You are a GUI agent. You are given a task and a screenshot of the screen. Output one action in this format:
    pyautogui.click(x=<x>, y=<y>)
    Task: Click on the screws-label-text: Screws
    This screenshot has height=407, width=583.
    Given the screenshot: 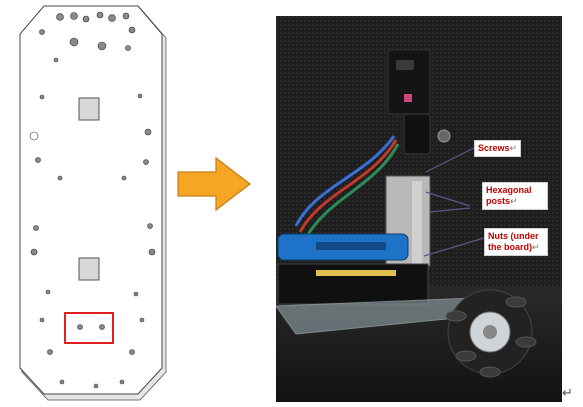 What is the action you would take?
    pyautogui.click(x=494, y=148)
    